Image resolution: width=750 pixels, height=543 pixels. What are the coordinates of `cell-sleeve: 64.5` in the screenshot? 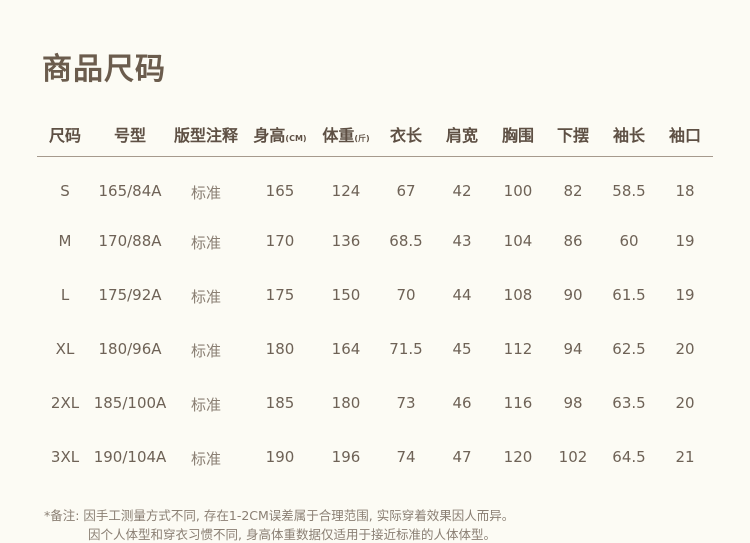 It's located at (629, 457).